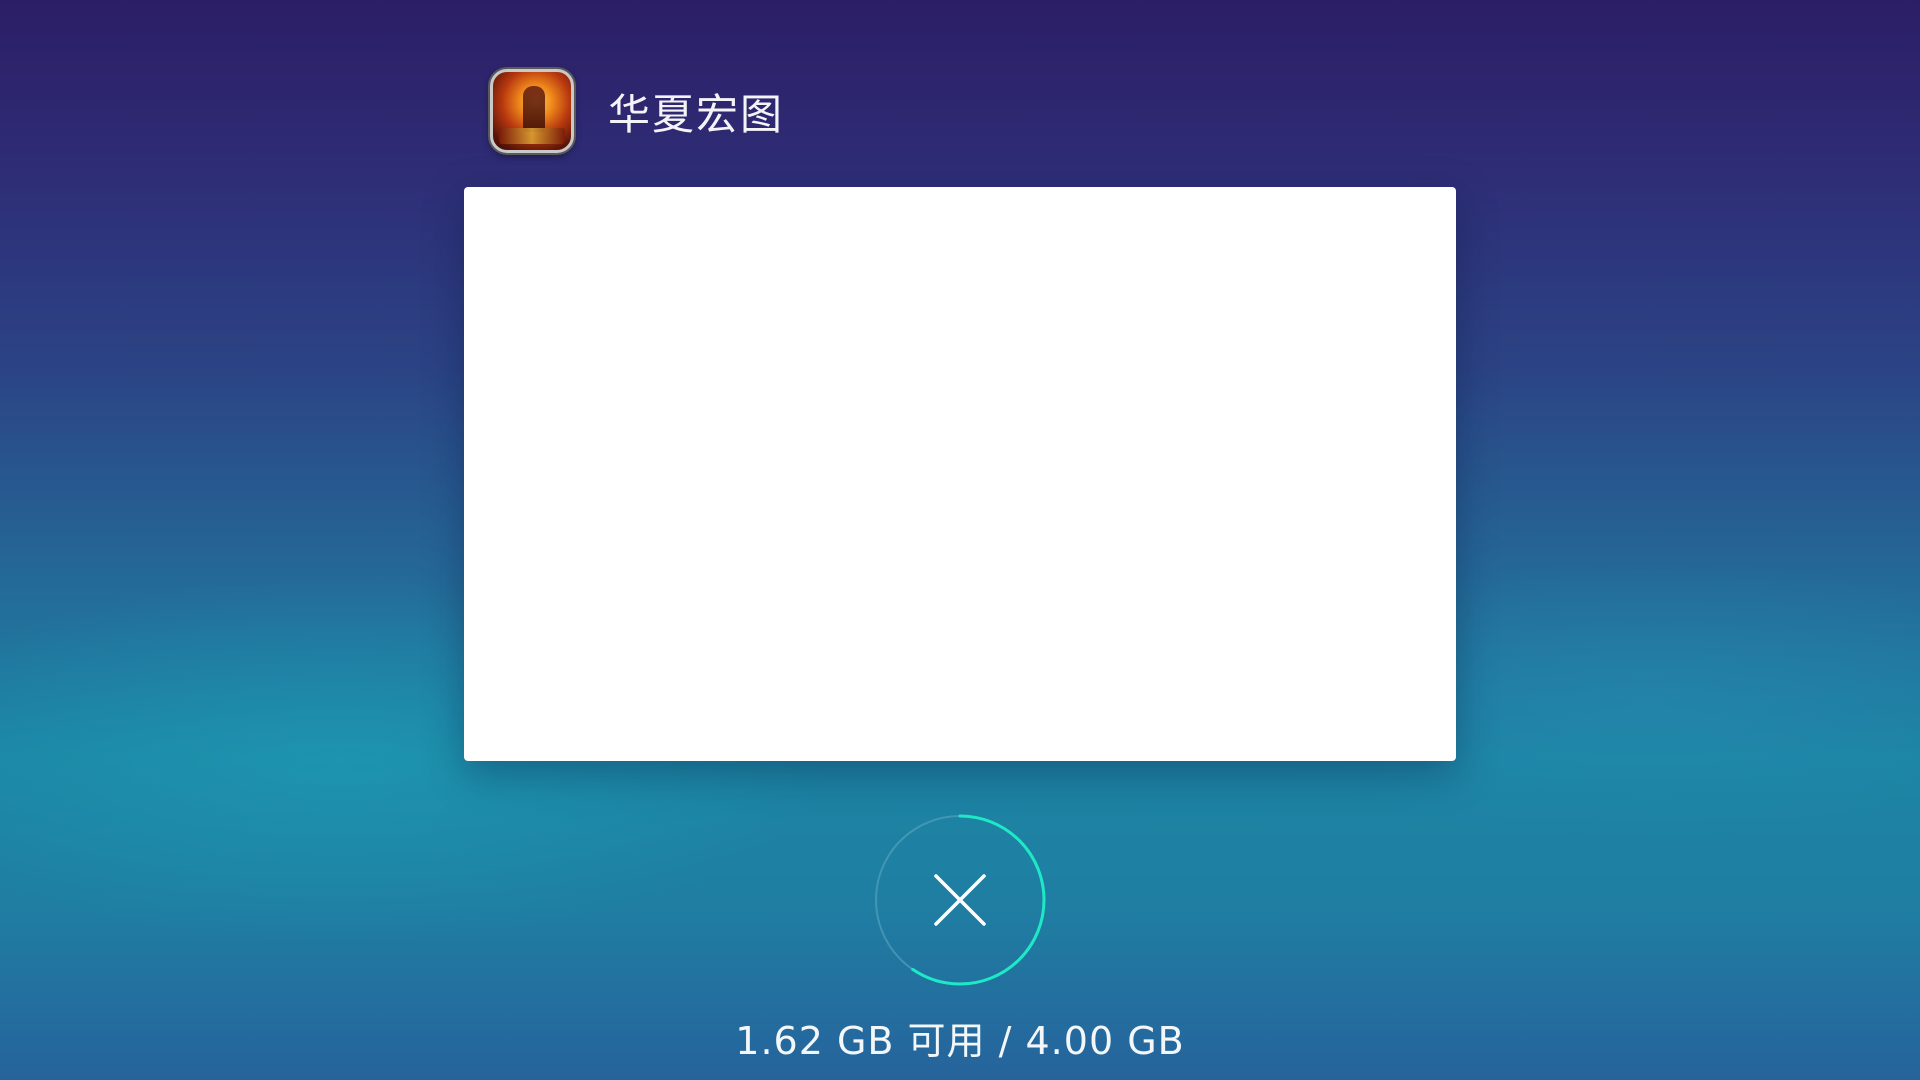 This screenshot has height=1080, width=1920. What do you see at coordinates (960, 1041) in the screenshot?
I see `memory-status-text: 1.62 GB 可用 / 4.00 GB` at bounding box center [960, 1041].